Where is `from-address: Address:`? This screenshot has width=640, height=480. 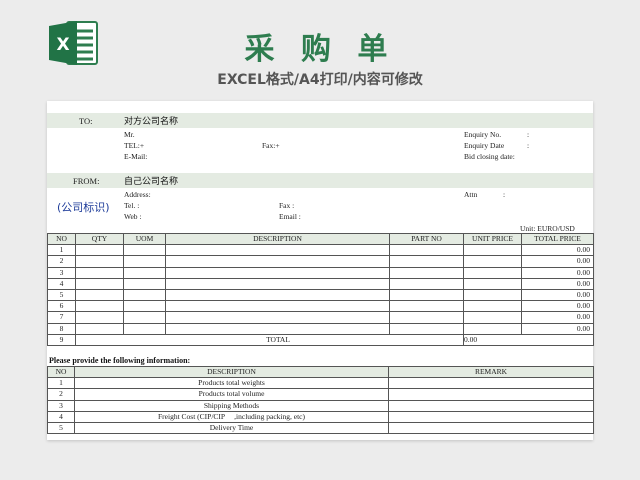
from-address: Address: is located at coordinates (137, 194).